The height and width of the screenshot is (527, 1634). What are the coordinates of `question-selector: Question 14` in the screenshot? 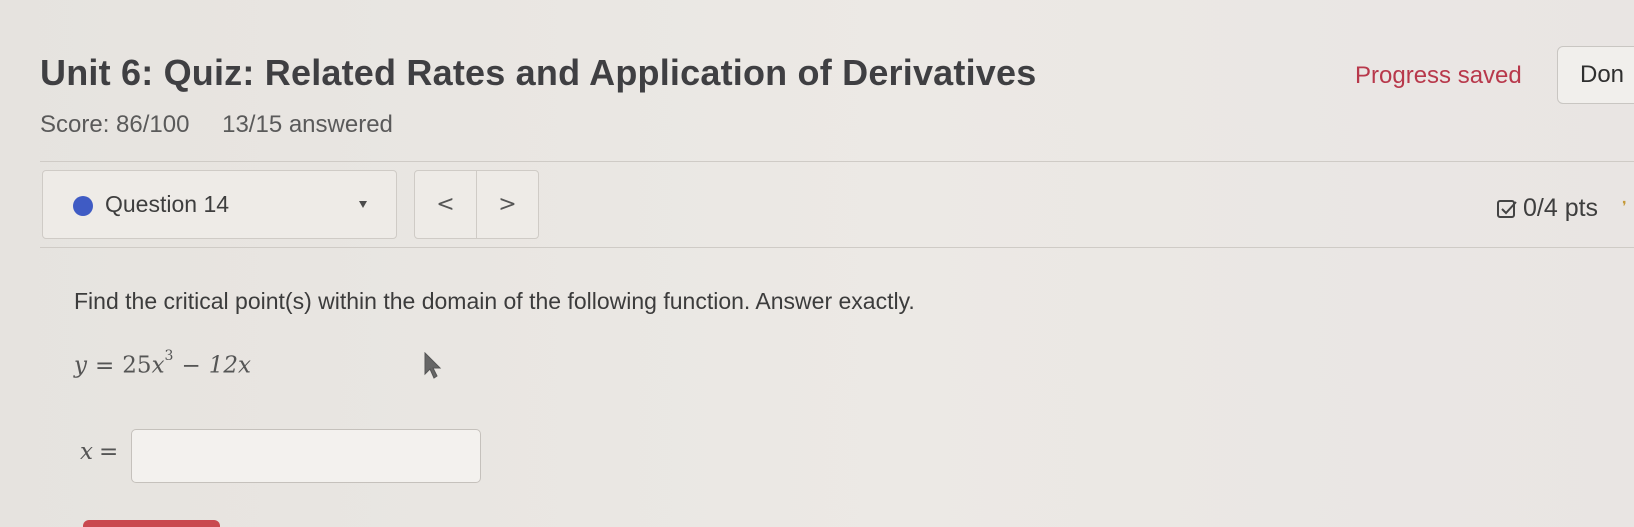 It's located at (219, 204).